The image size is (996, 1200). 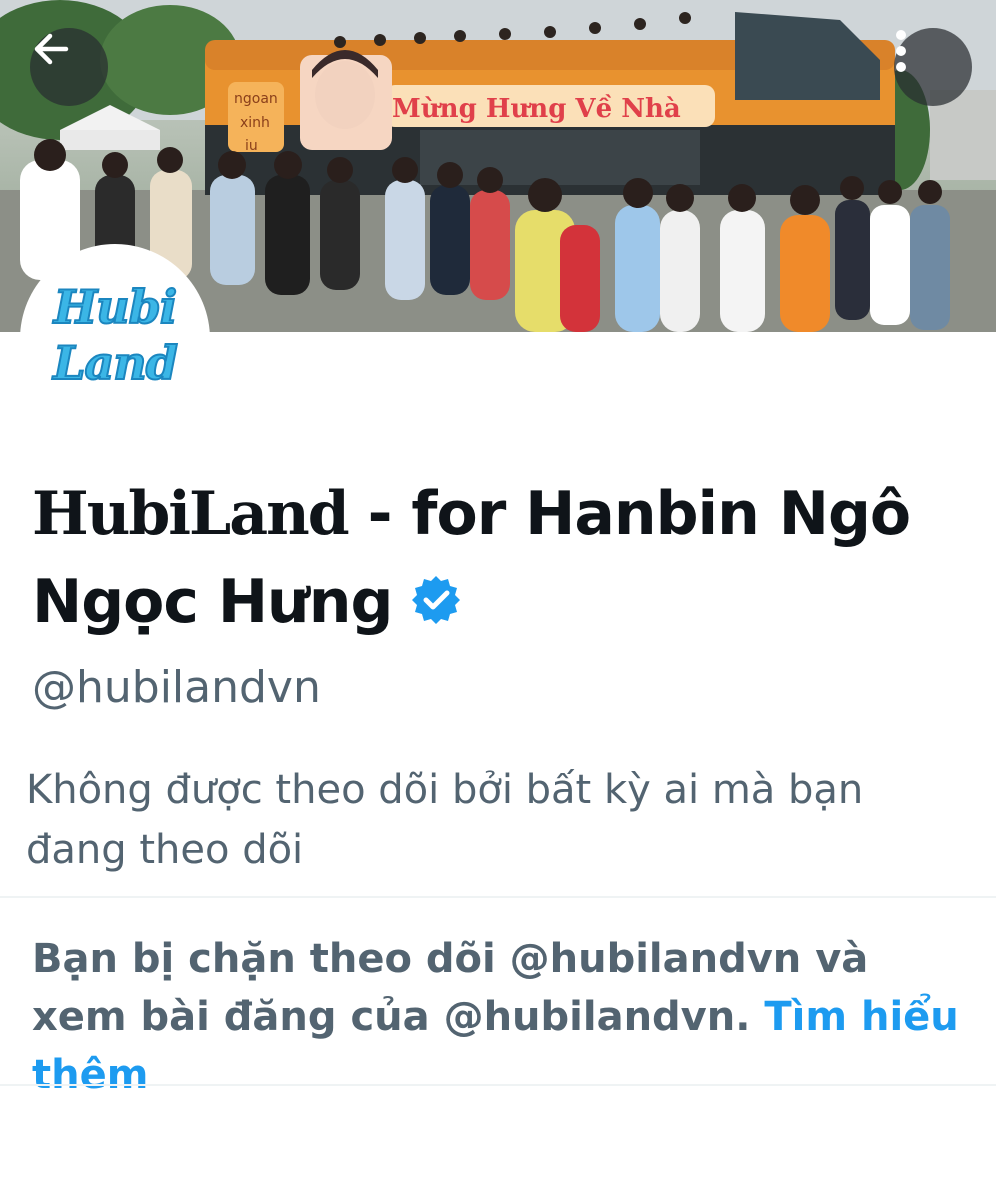 I want to click on avatar-logo-line2: Land, so click(x=115, y=363).